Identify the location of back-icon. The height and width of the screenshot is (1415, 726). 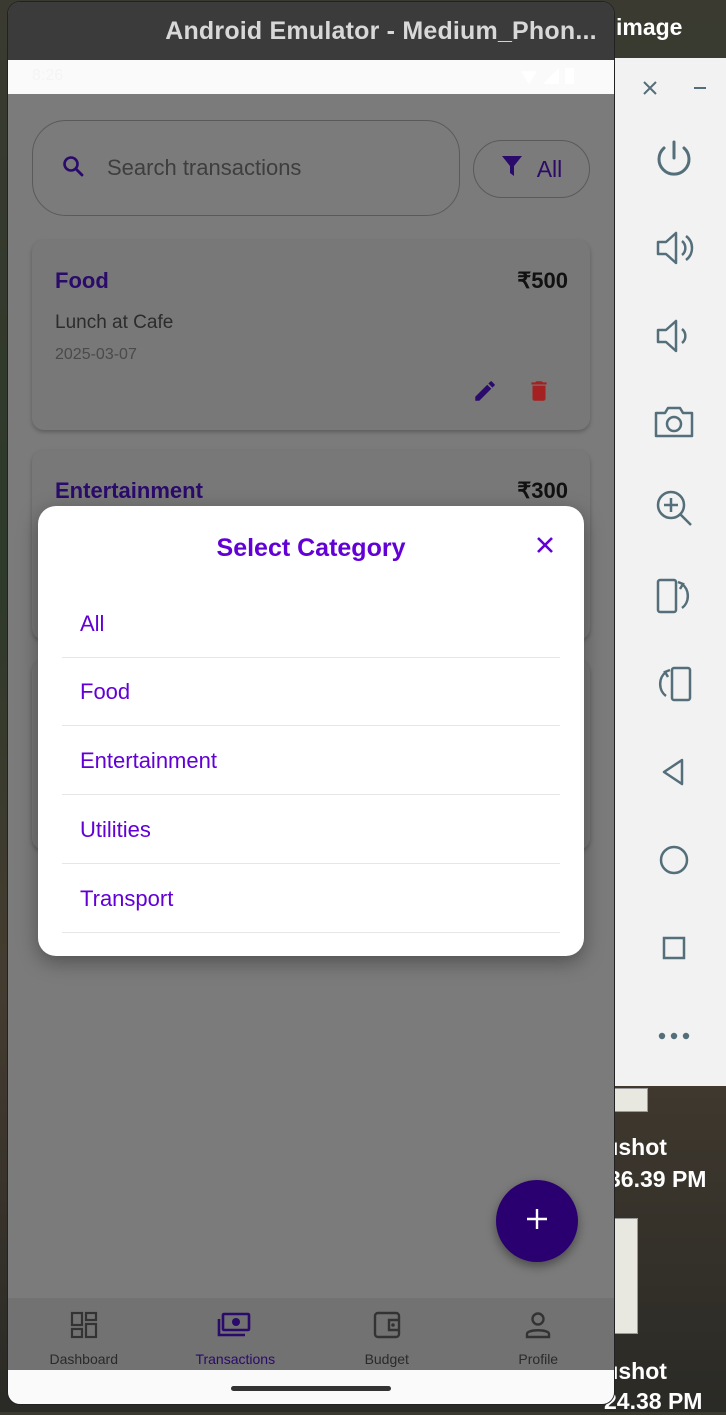
(674, 774).